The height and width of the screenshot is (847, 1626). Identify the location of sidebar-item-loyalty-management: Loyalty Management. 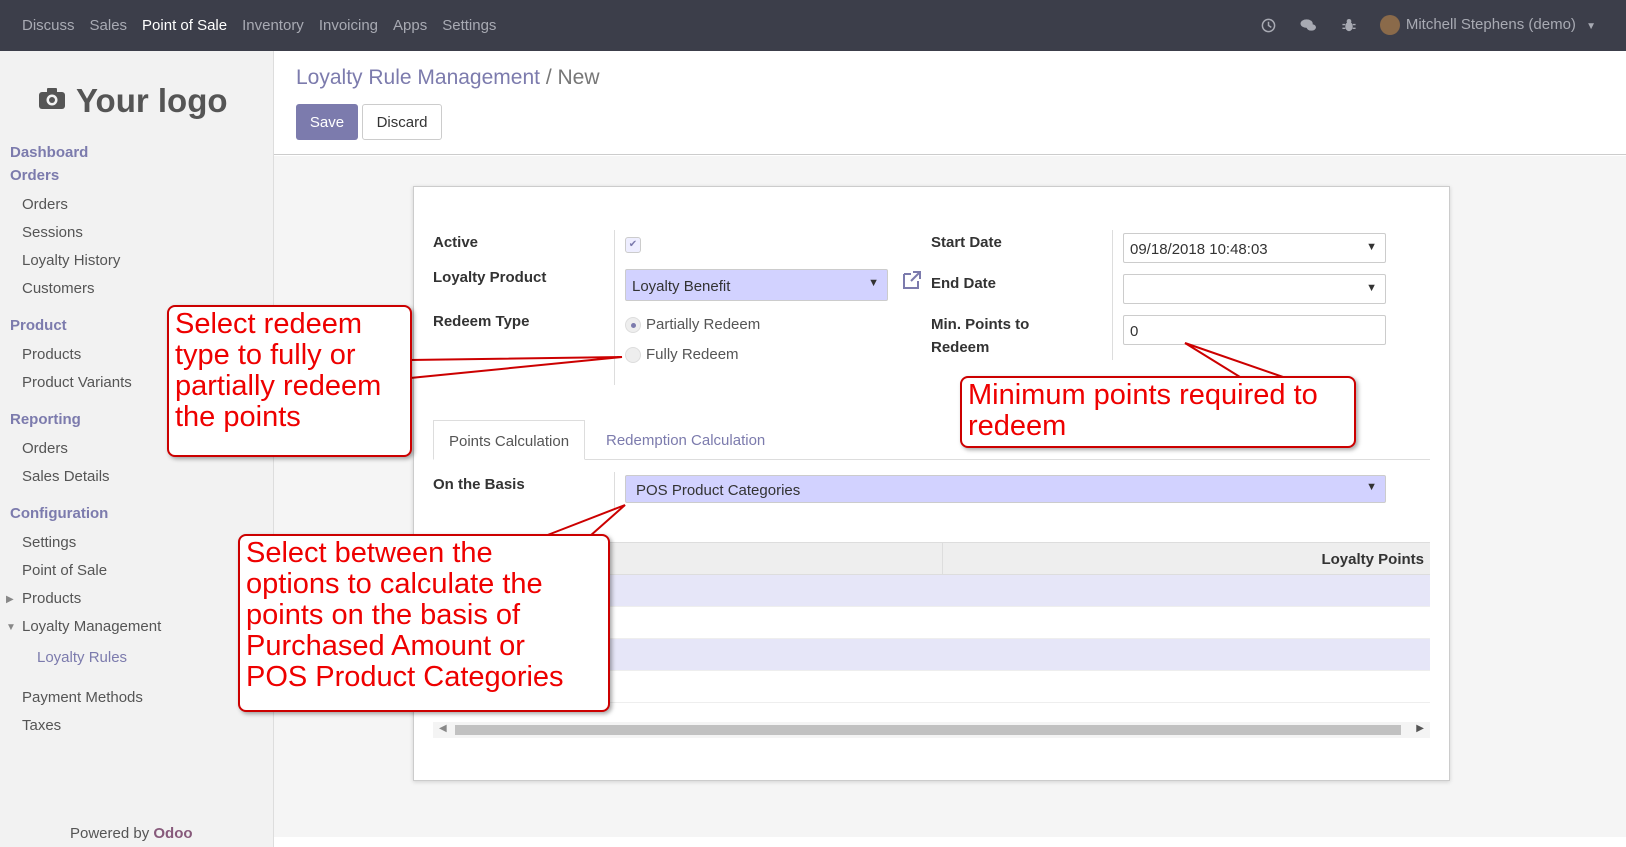
(91, 626).